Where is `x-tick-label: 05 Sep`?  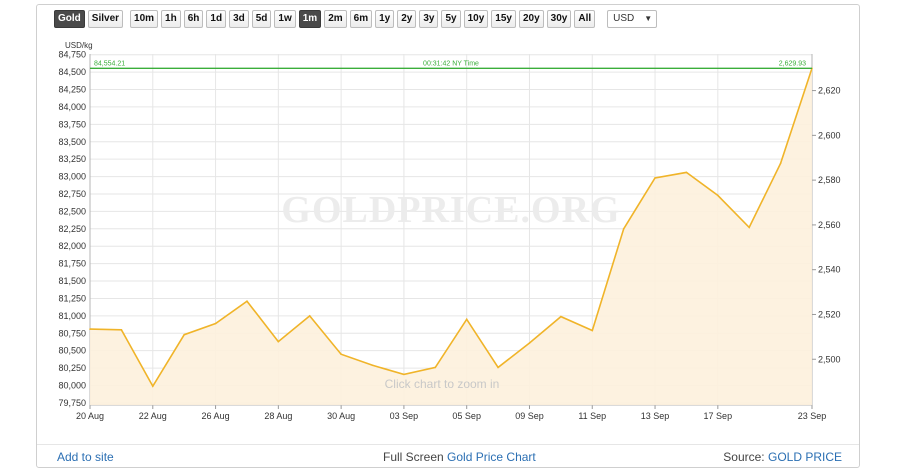 x-tick-label: 05 Sep is located at coordinates (466, 416).